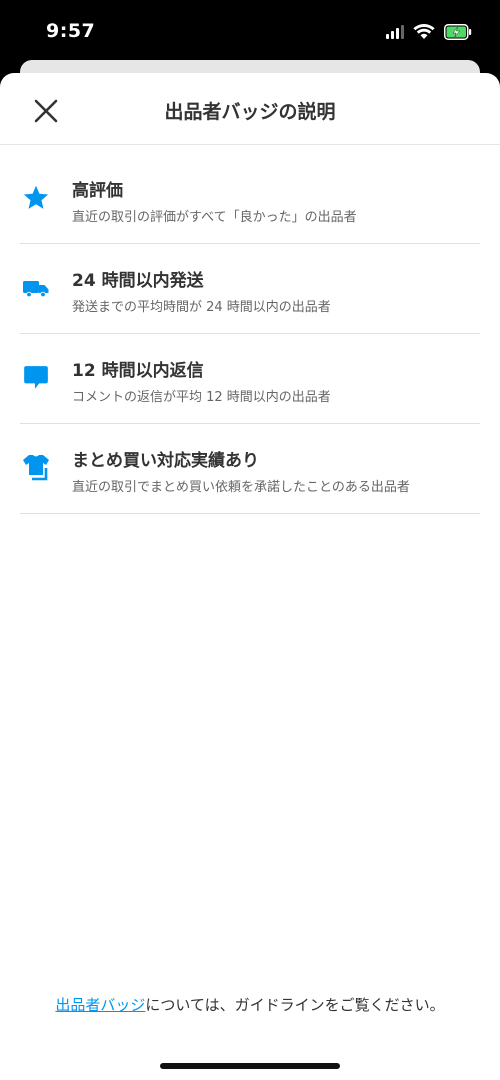  I want to click on page-title: 出品者バッジの説明, so click(250, 112).